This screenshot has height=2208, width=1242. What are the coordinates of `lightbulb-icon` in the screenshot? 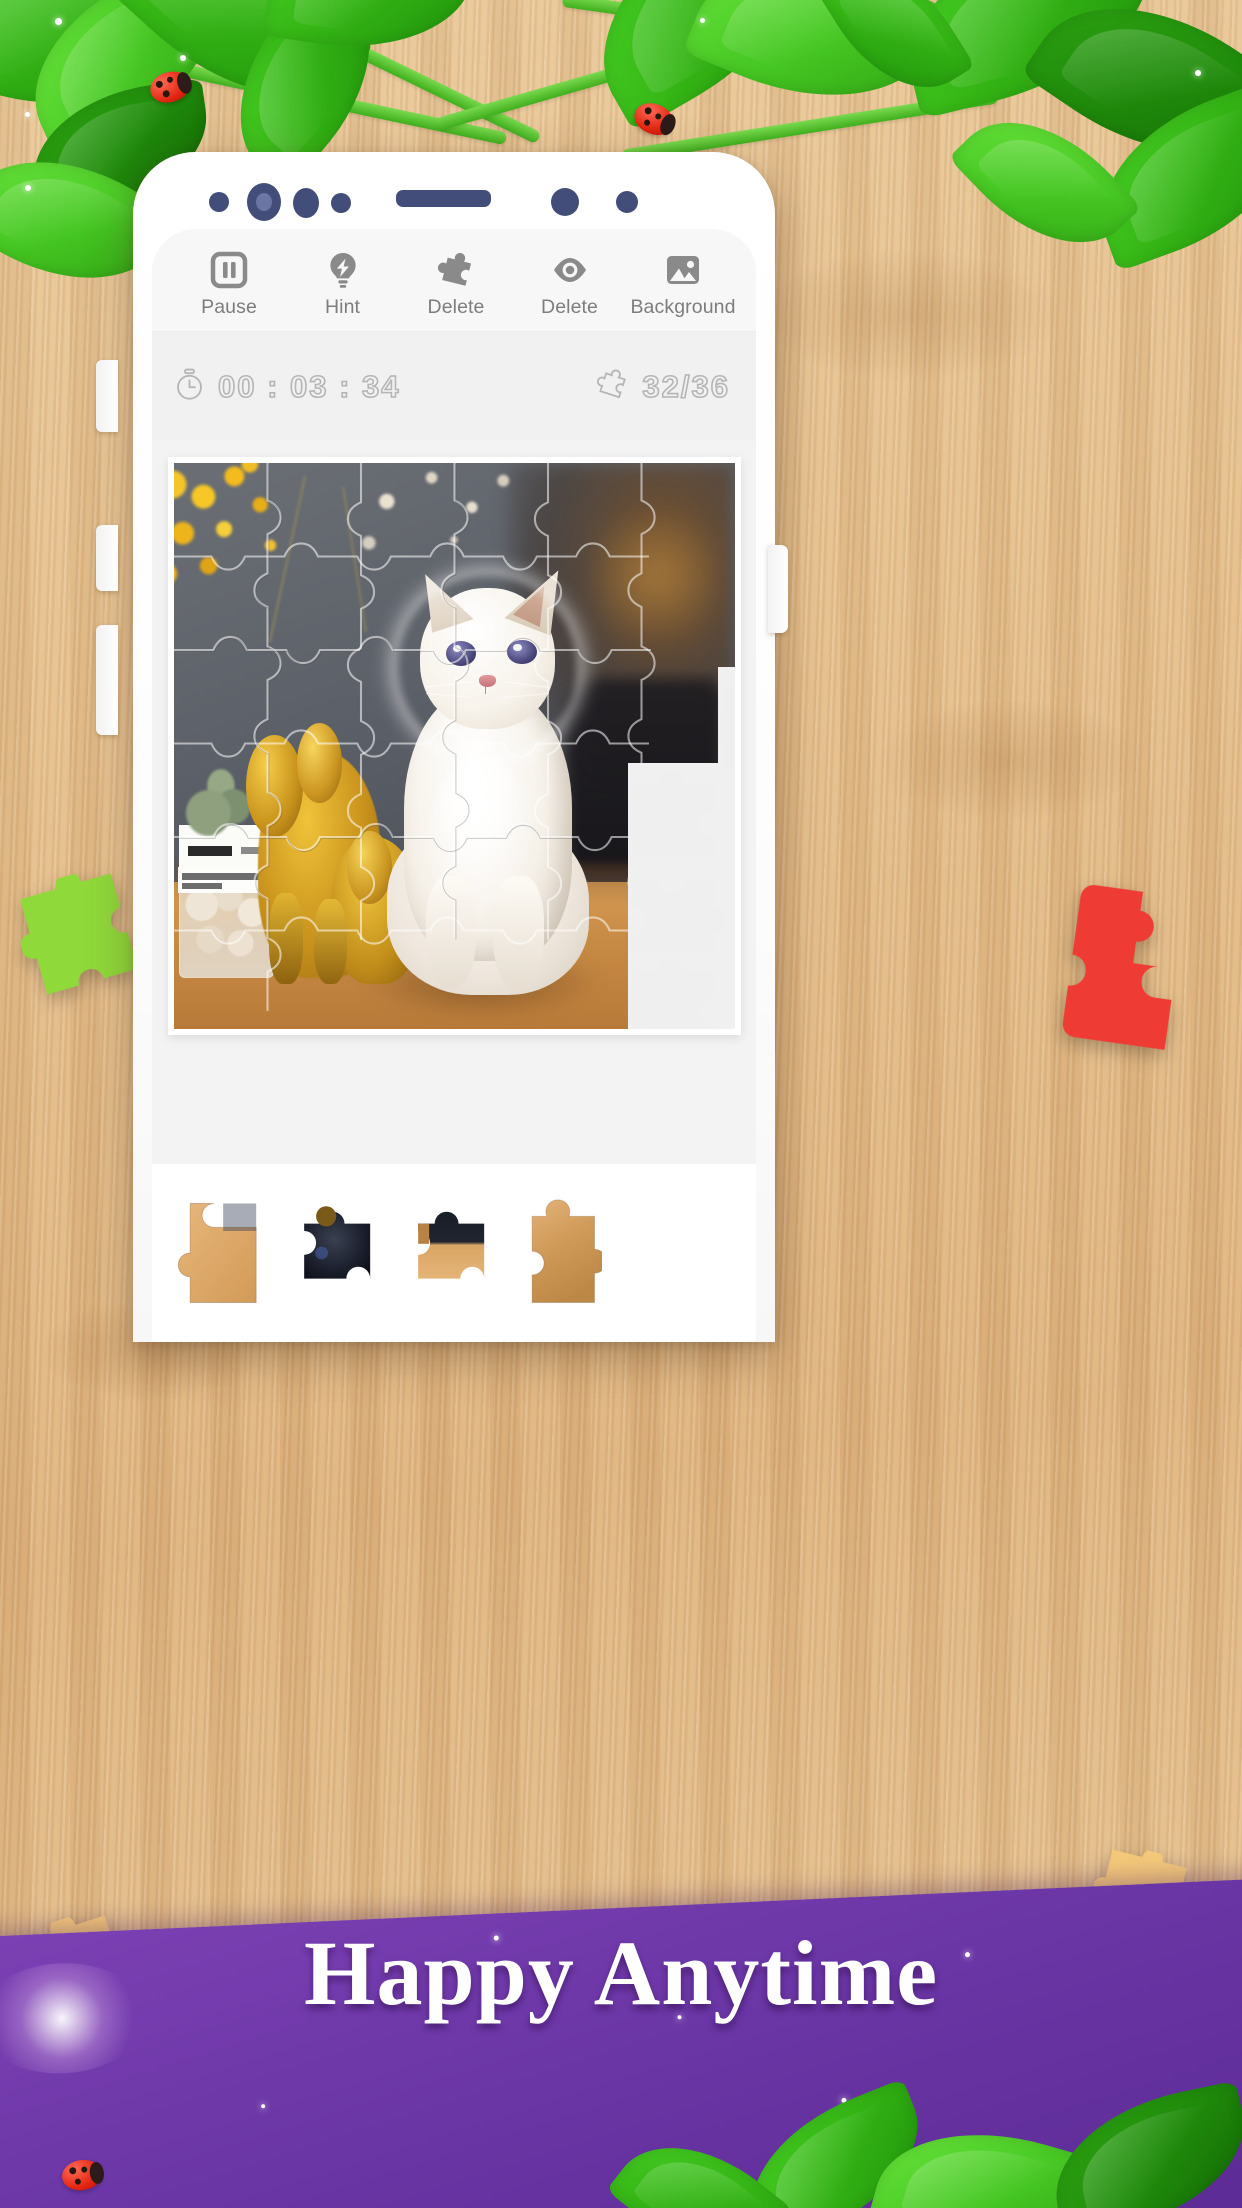 It's located at (343, 270).